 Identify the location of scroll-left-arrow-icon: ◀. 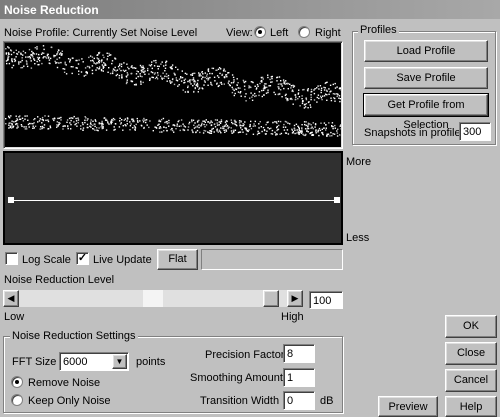
(11, 298).